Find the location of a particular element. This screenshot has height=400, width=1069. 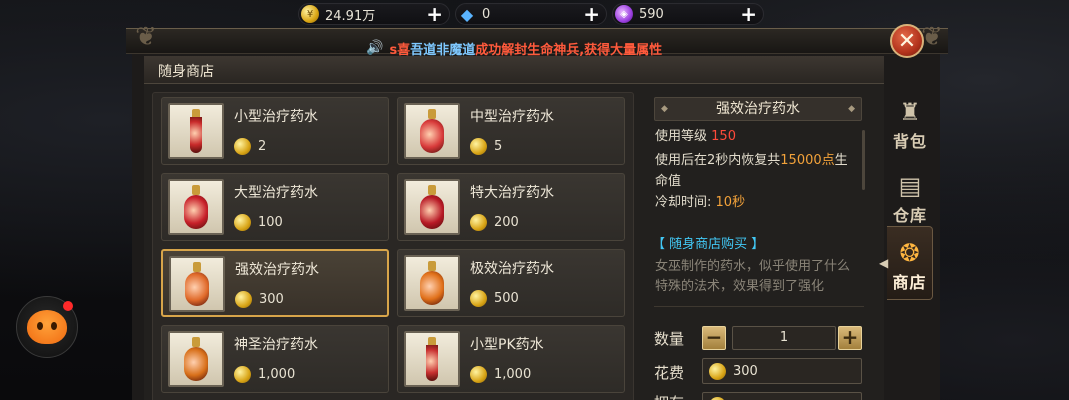

shop-item: 强效治疗药水 300 is located at coordinates (275, 283).